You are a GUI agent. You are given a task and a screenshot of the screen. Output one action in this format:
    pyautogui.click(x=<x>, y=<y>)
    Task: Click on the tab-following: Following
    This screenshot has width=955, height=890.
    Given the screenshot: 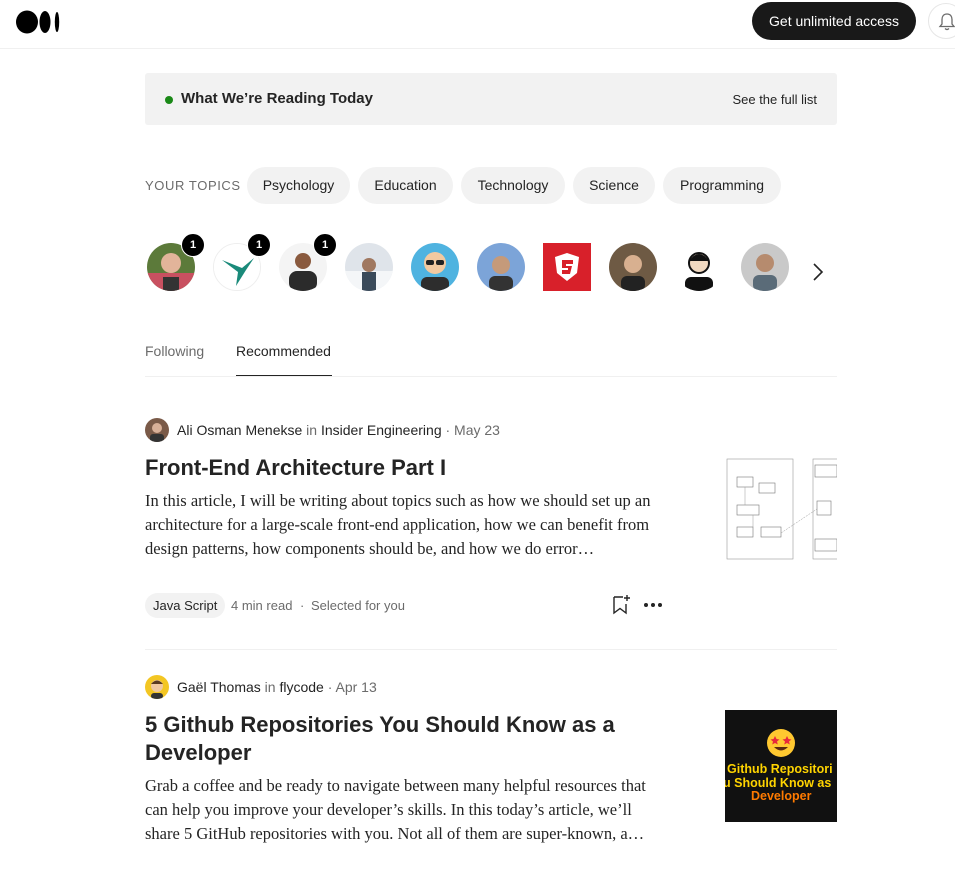 What is the action you would take?
    pyautogui.click(x=174, y=351)
    